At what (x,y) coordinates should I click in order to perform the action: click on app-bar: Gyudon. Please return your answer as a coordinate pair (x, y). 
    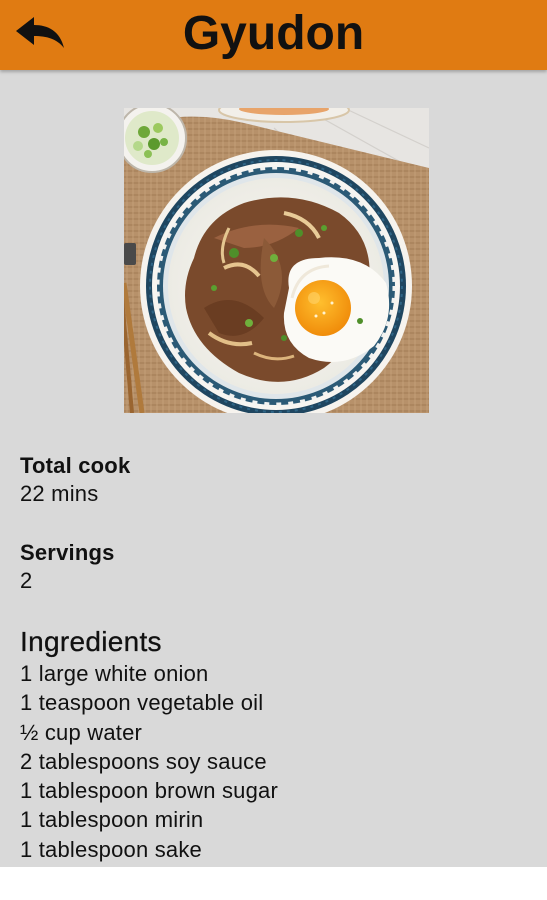
    Looking at the image, I should click on (273, 35).